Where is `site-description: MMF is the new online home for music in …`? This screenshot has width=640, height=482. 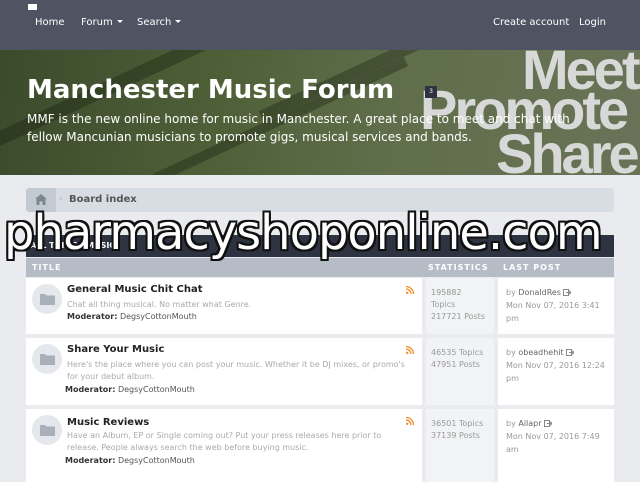
site-description: MMF is the new online home for music in … is located at coordinates (298, 128).